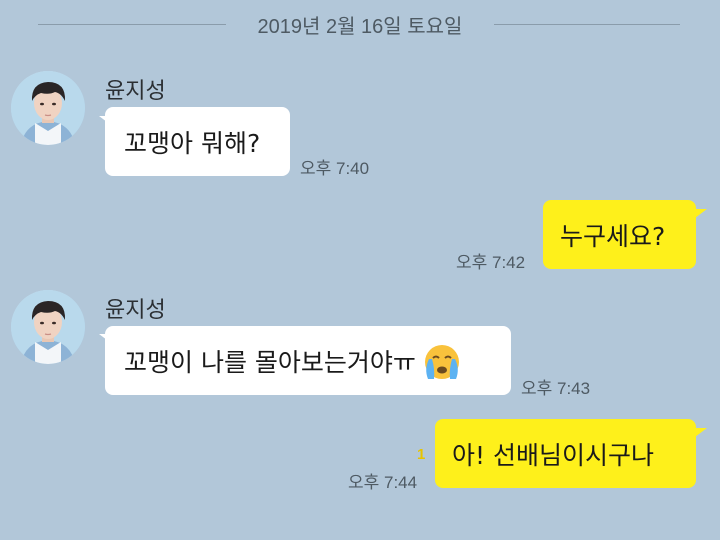 This screenshot has width=720, height=540. I want to click on message-bubble-incoming: 꼬맹이 나를 몰아보는거야ㅠ, so click(308, 360).